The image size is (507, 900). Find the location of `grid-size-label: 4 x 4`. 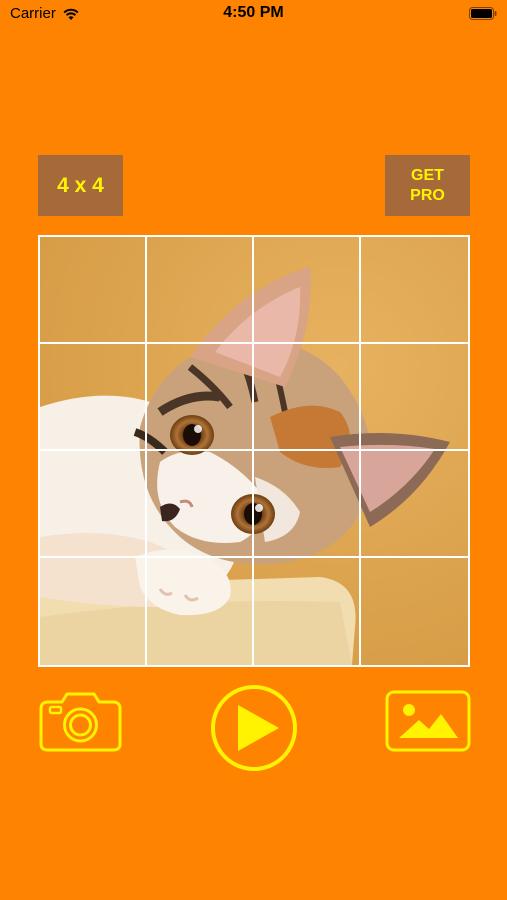

grid-size-label: 4 x 4 is located at coordinates (80, 185).